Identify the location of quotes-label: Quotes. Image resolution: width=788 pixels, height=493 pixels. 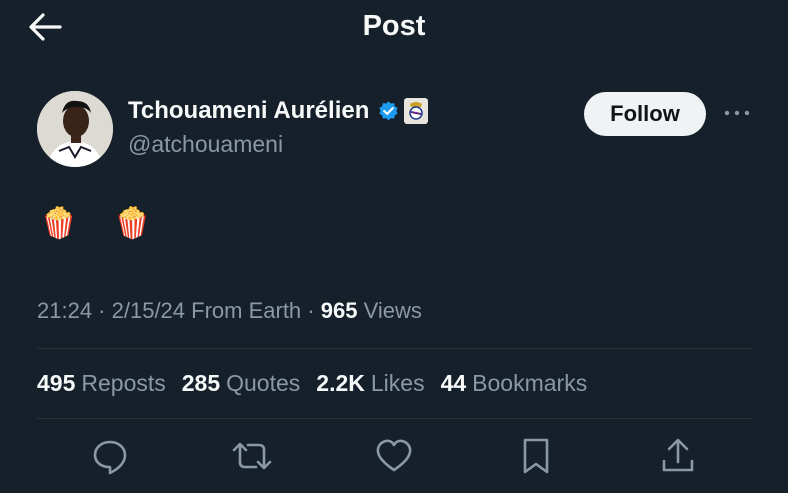
(263, 383).